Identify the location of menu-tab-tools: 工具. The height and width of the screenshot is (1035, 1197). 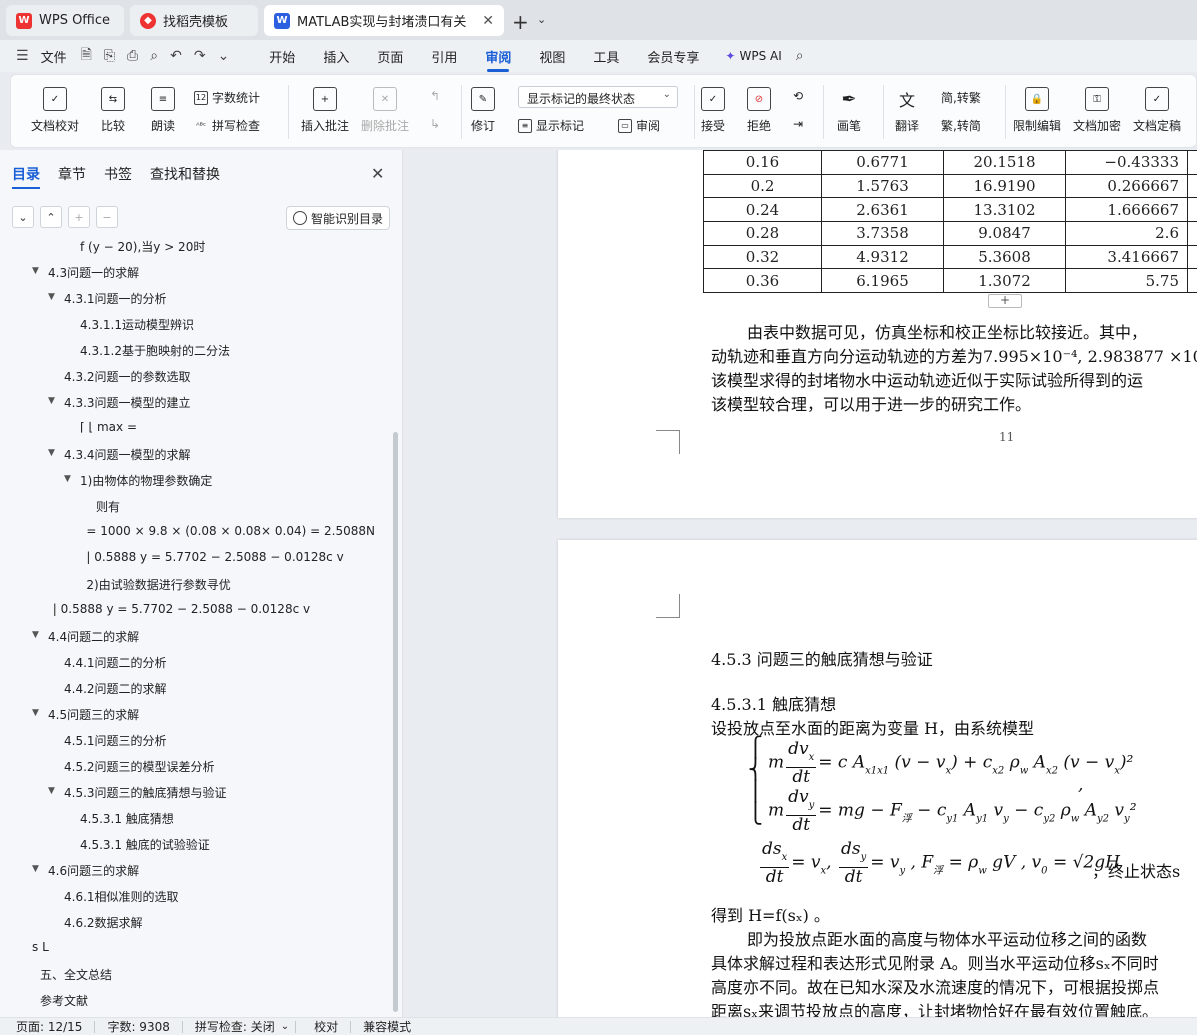
(606, 56).